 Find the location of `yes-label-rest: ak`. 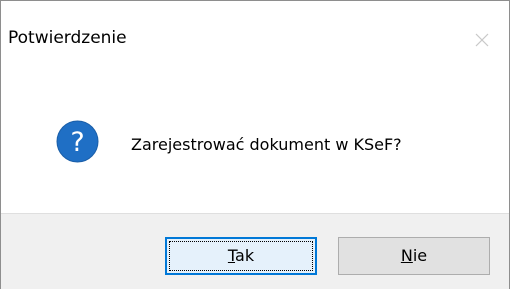

yes-label-rest: ak is located at coordinates (245, 255).